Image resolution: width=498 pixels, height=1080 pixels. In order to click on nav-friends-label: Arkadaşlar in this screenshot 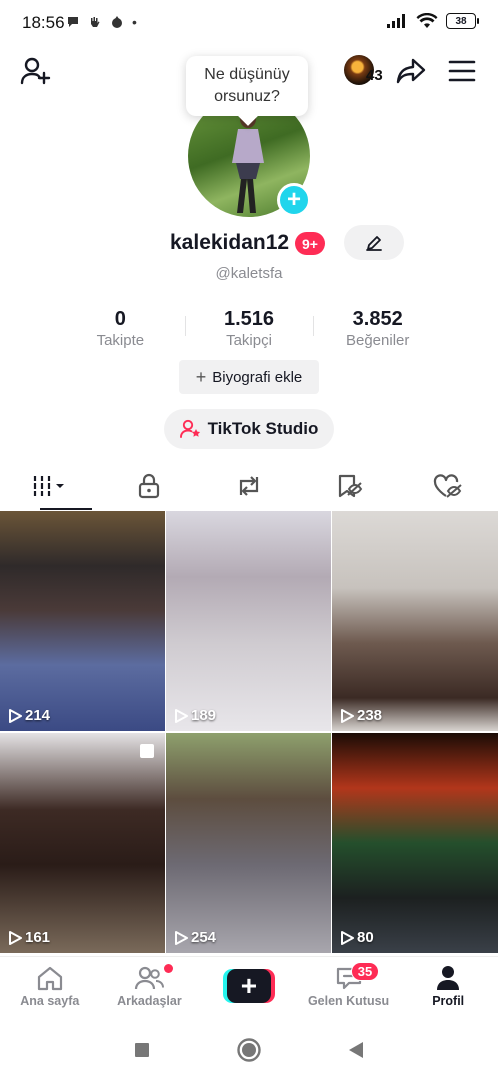, I will do `click(149, 1001)`.